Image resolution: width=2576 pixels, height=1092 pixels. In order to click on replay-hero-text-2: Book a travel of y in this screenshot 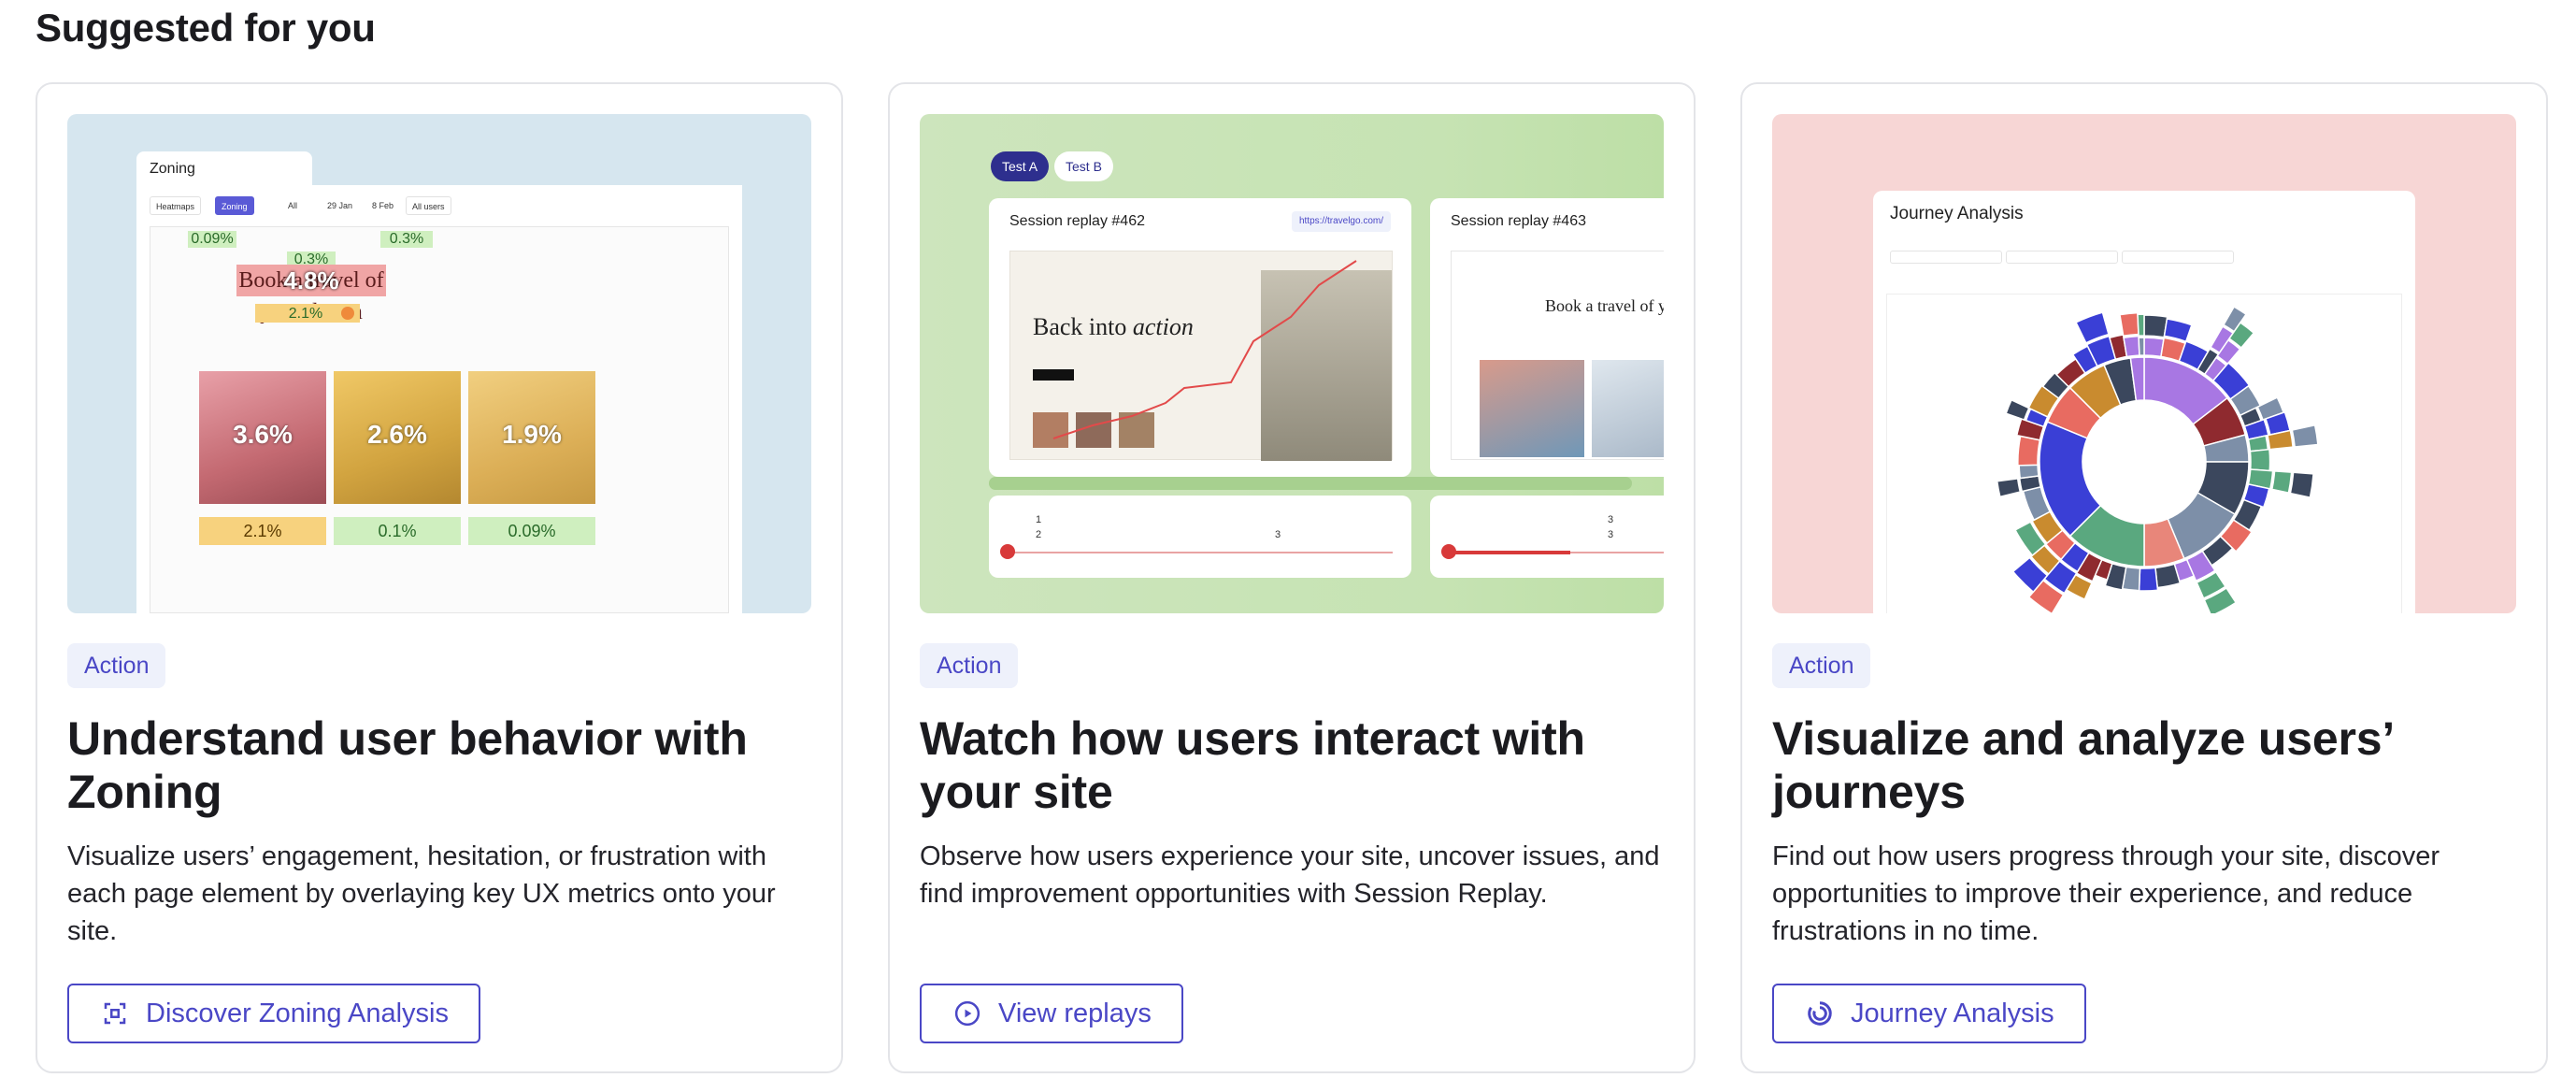, I will do `click(1604, 305)`.